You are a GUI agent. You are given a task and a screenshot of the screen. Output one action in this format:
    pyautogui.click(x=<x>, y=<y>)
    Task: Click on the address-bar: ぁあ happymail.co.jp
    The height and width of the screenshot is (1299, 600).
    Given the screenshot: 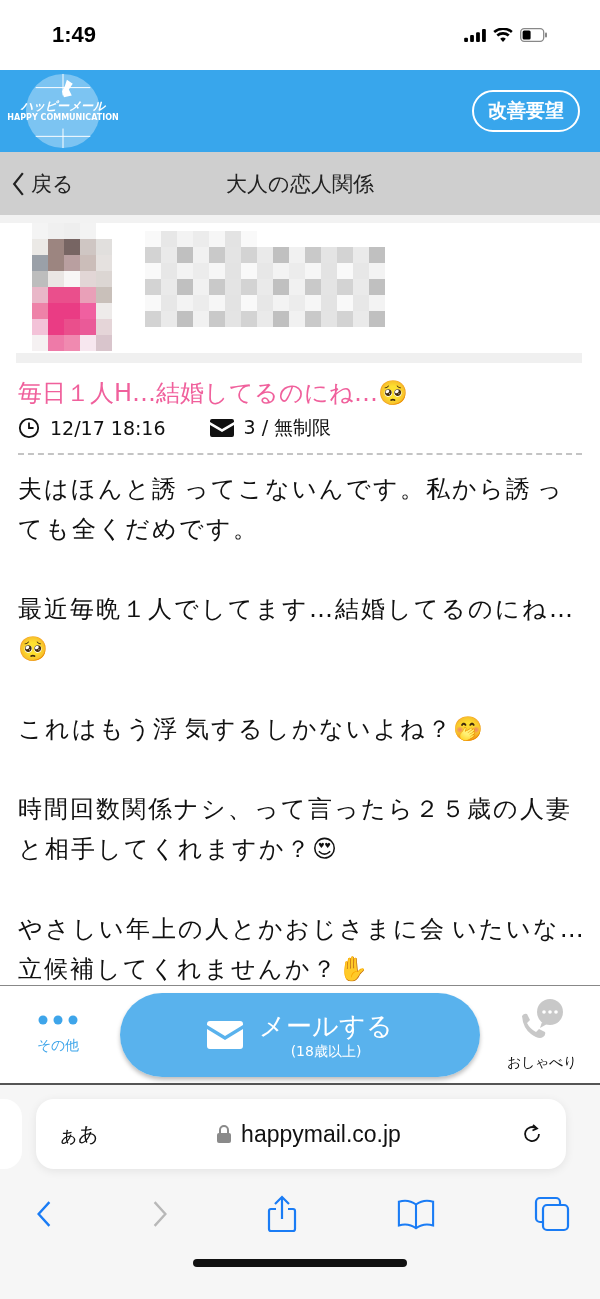 What is the action you would take?
    pyautogui.click(x=301, y=1134)
    